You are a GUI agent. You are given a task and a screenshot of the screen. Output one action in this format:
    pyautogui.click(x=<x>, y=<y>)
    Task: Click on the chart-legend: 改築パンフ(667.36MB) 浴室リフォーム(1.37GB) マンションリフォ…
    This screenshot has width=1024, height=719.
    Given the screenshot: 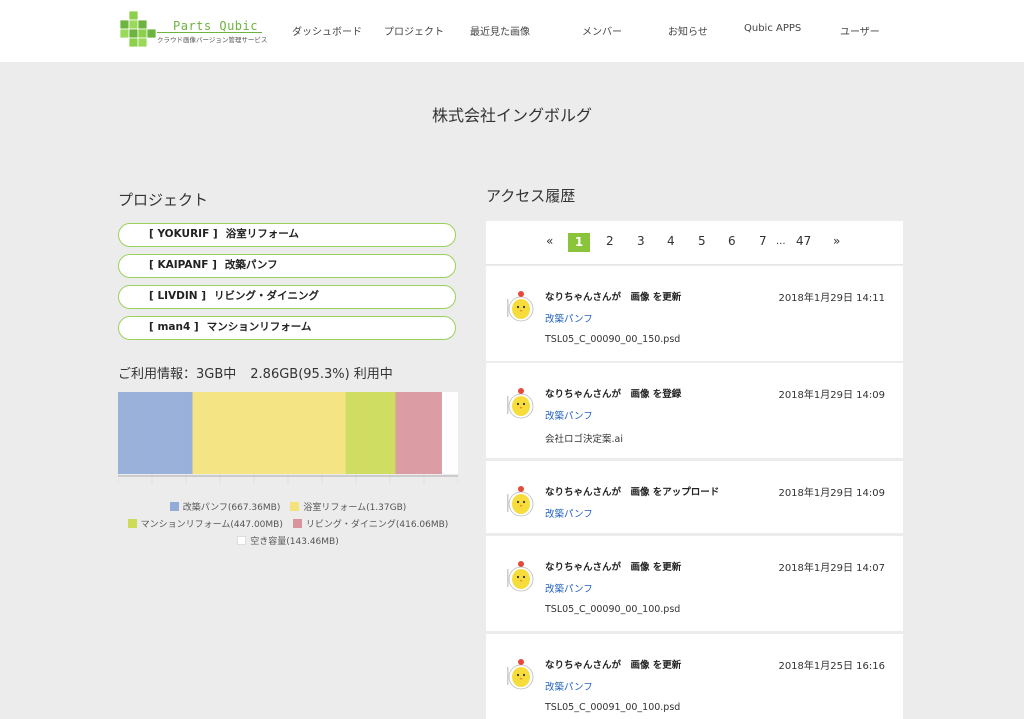 What is the action you would take?
    pyautogui.click(x=288, y=523)
    